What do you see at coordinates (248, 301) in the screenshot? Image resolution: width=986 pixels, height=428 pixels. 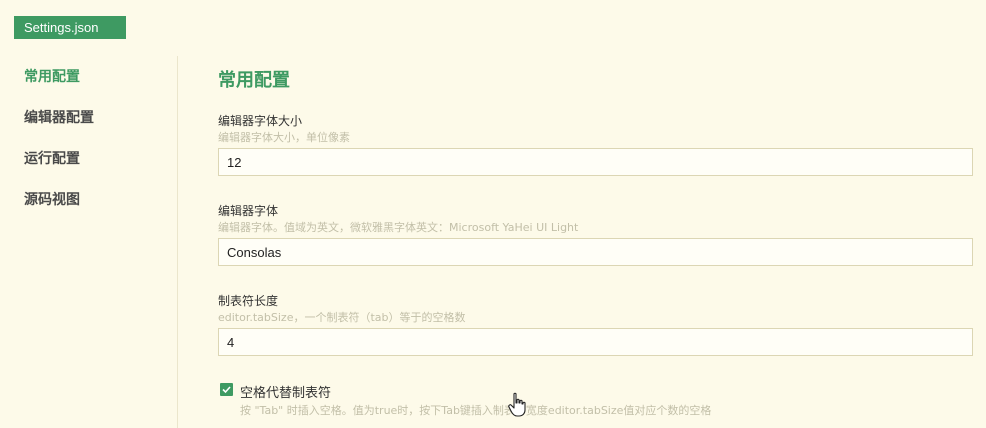 I see `field-label: 制表符长度` at bounding box center [248, 301].